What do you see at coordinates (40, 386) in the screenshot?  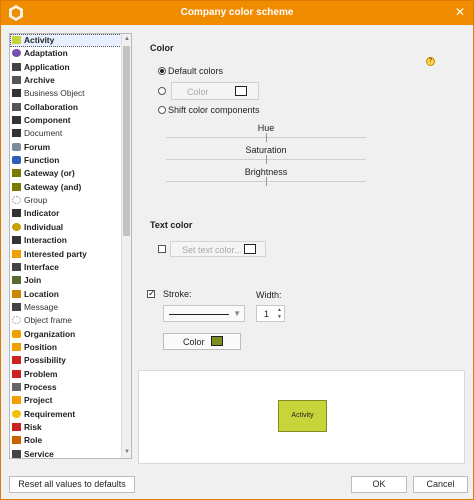 I see `list-item-label: Process` at bounding box center [40, 386].